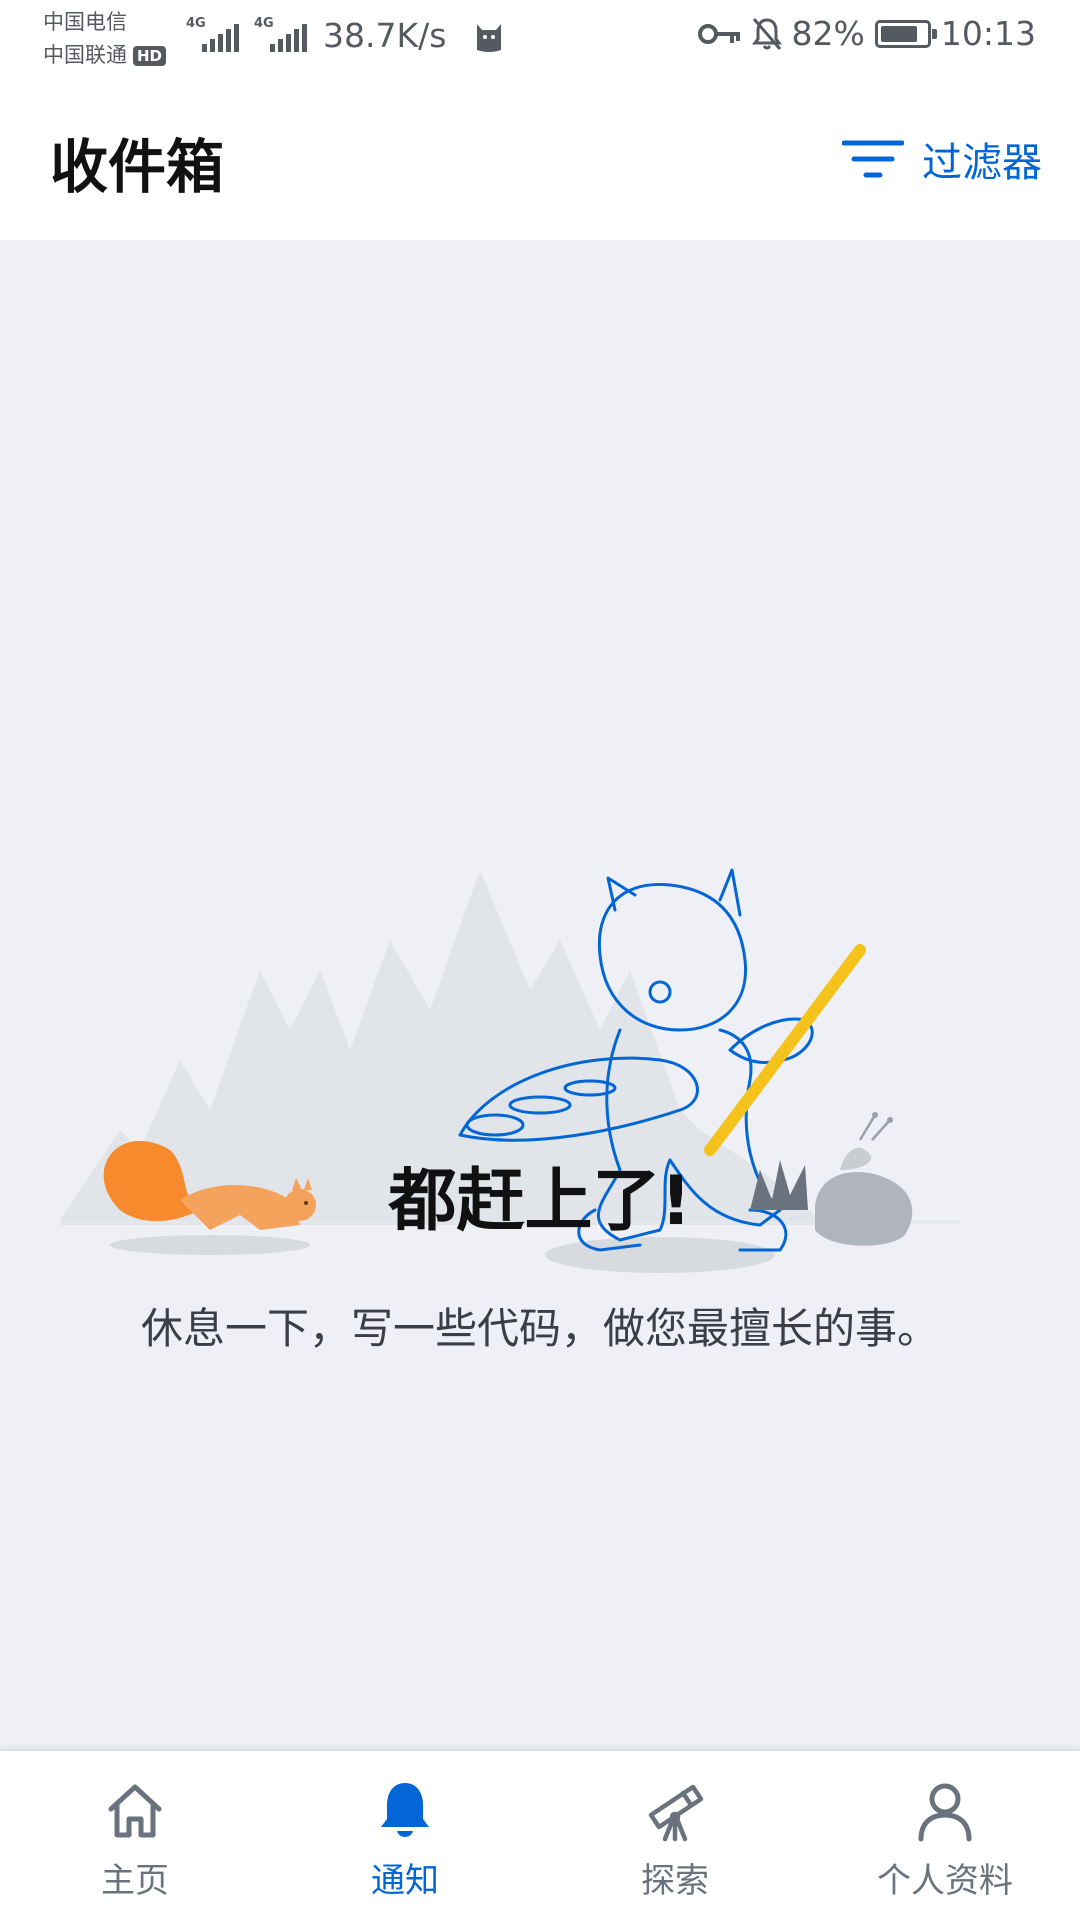  I want to click on carrier-2: 中国联通, so click(85, 55).